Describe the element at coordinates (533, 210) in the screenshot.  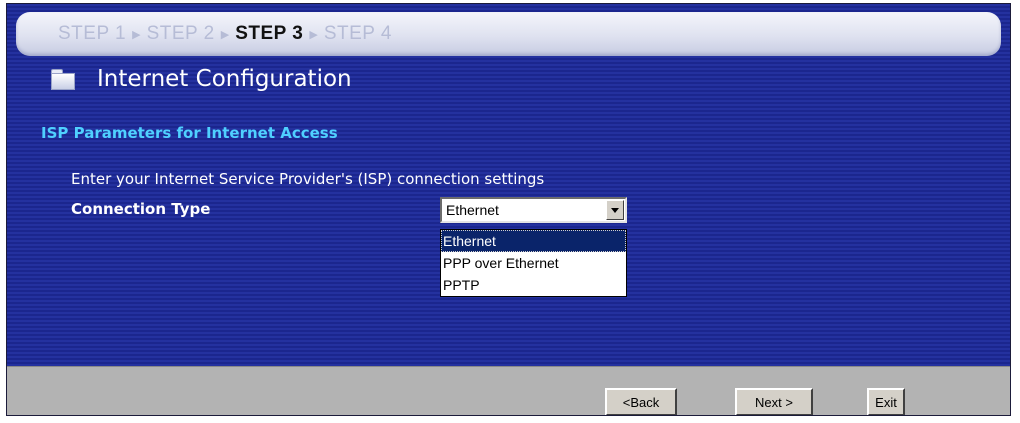
I see `connection-type-select: Ethernet` at that location.